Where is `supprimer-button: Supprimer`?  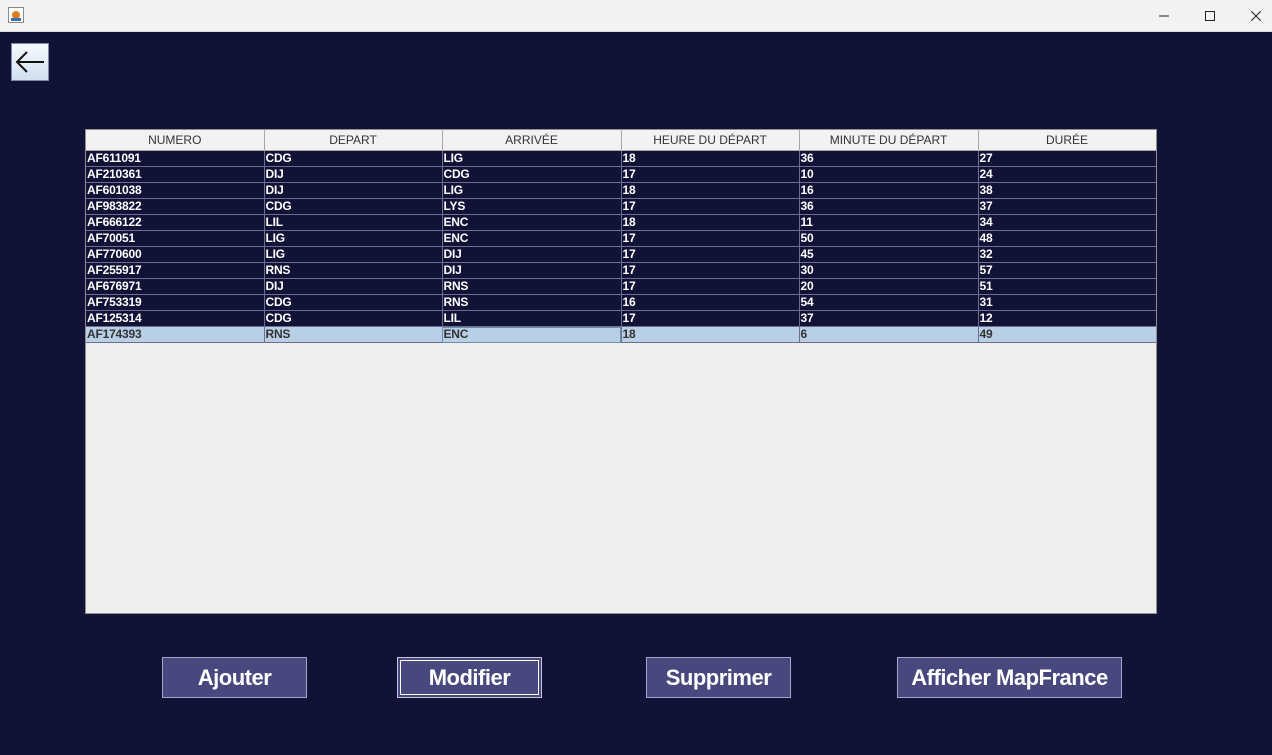
supprimer-button: Supprimer is located at coordinates (718, 677).